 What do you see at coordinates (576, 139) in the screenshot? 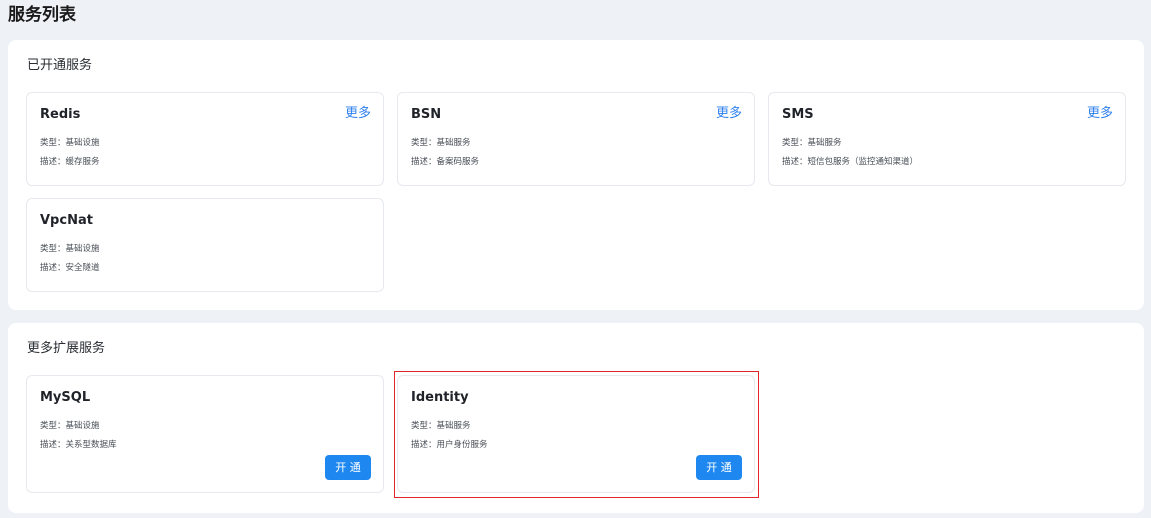
I see `service-card-bsn: BSN 更多 类型：基础服务 描述：备案码服务` at bounding box center [576, 139].